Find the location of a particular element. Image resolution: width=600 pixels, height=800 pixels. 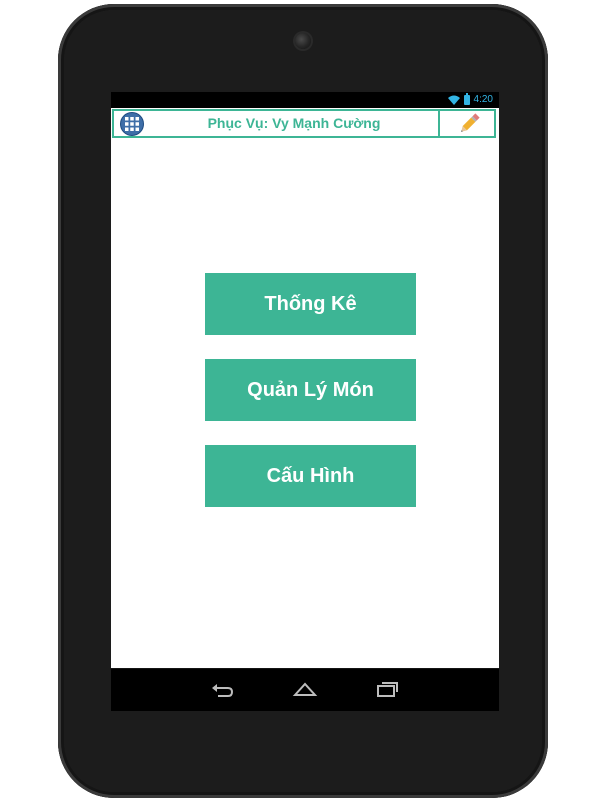

grid-icon is located at coordinates (132, 124).